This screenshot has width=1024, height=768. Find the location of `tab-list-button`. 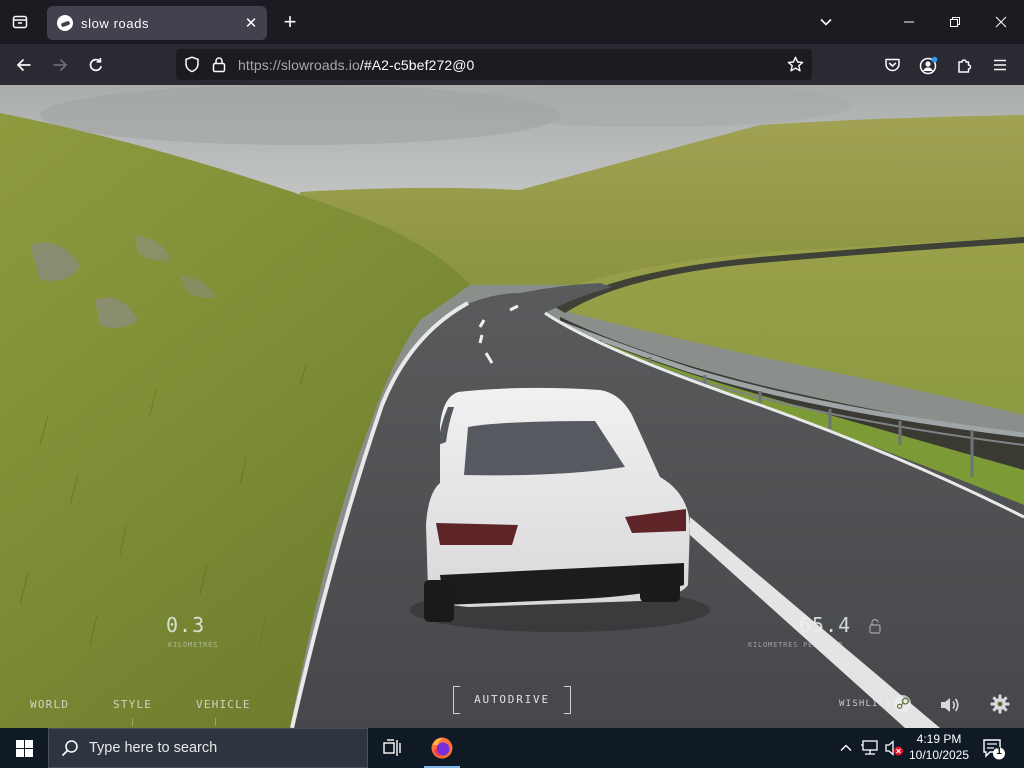

tab-list-button is located at coordinates (20, 22).